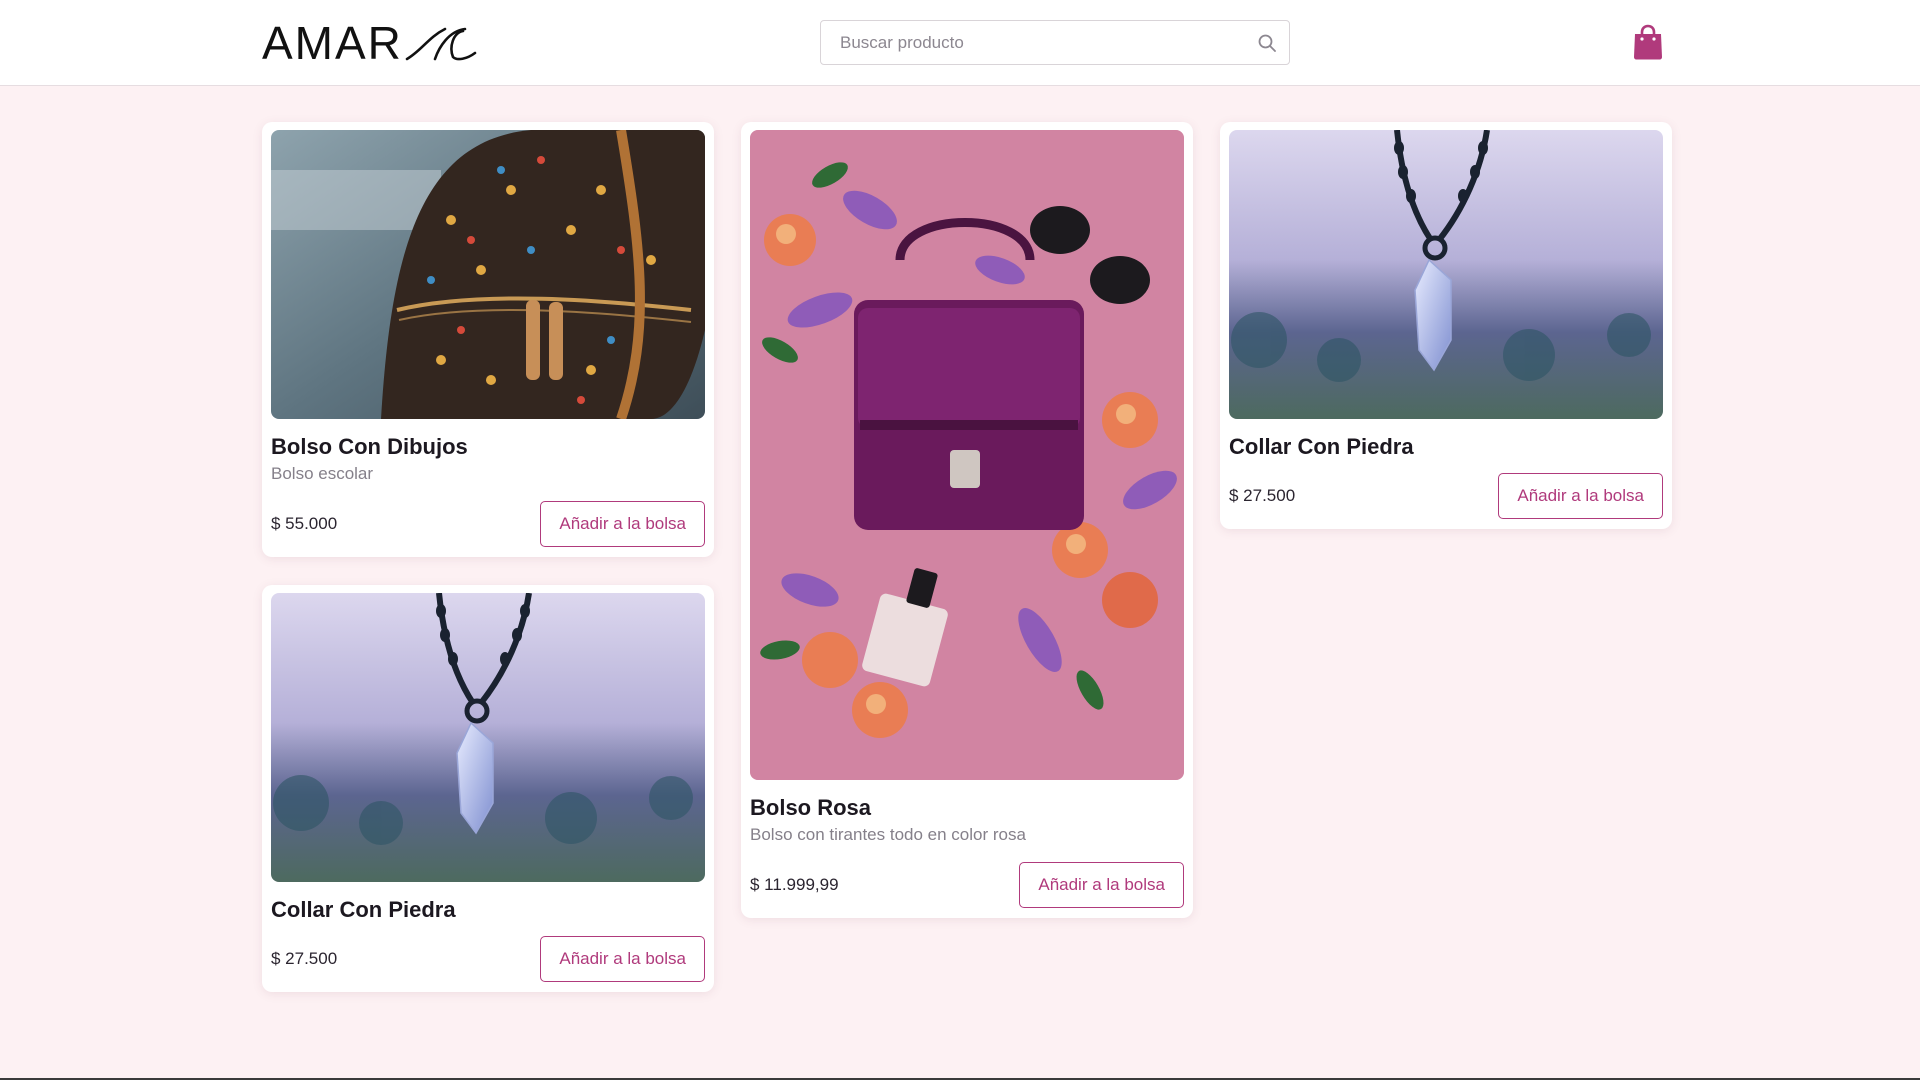 Image resolution: width=1920 pixels, height=1080 pixels. I want to click on product-title: Bolso Con Dibujos, so click(369, 446).